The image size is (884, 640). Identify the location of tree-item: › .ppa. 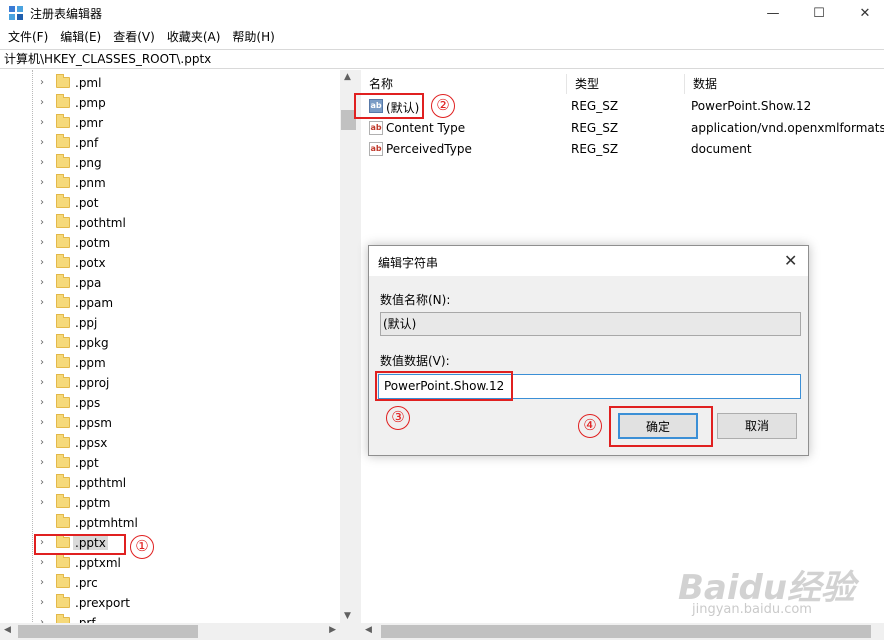
(170, 283).